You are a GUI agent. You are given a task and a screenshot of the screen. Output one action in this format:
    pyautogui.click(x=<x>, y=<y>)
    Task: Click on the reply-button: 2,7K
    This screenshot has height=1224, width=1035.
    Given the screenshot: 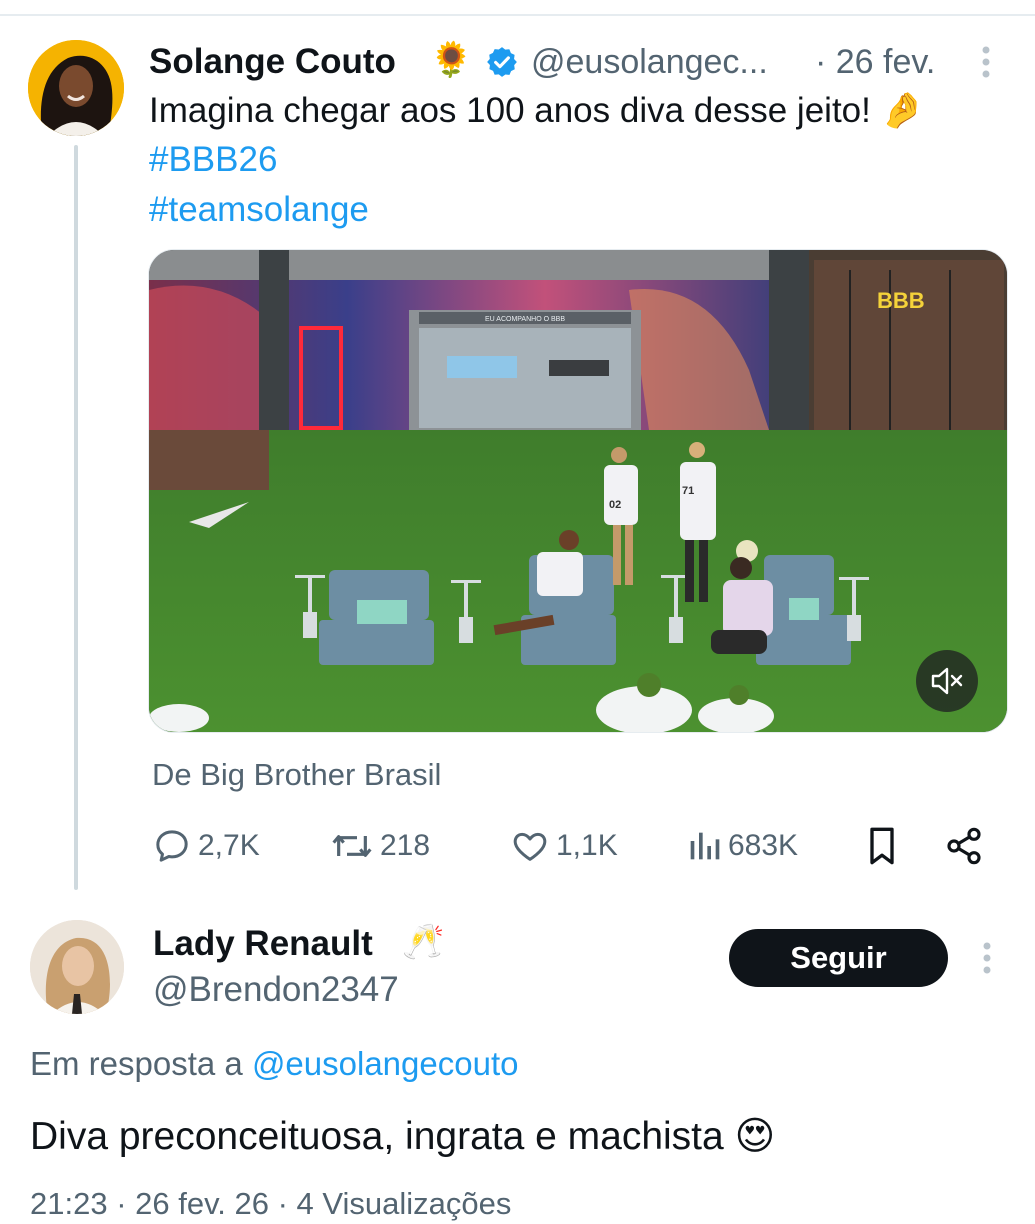 What is the action you would take?
    pyautogui.click(x=206, y=846)
    